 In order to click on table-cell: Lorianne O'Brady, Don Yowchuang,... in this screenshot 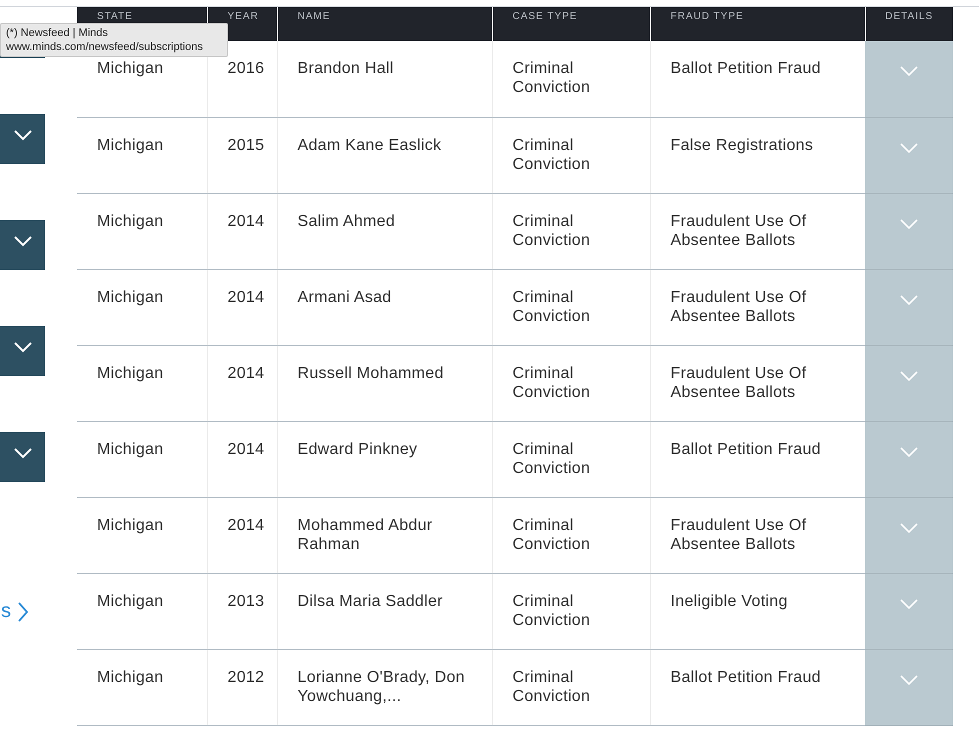, I will do `click(381, 686)`.